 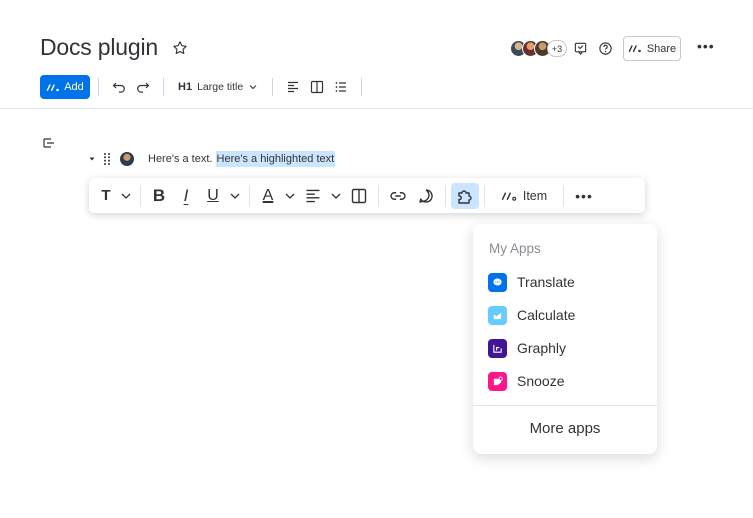 I want to click on app-item-translate: Translate, so click(x=531, y=282).